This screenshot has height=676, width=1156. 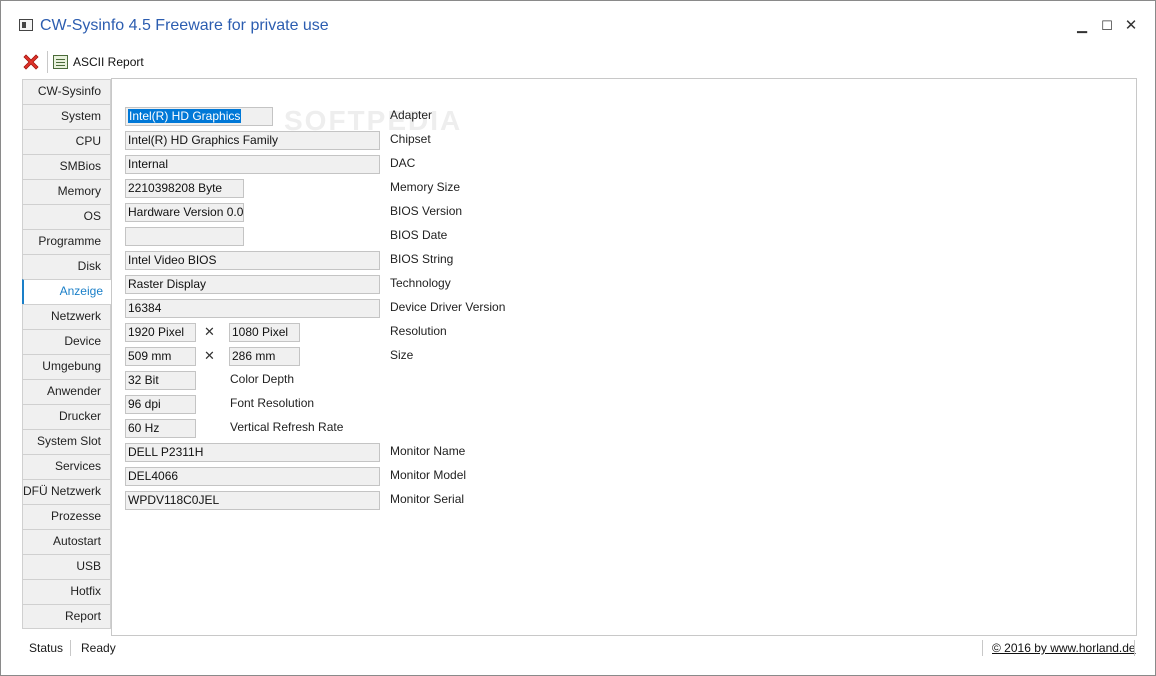 I want to click on exit-button, so click(x=31, y=62).